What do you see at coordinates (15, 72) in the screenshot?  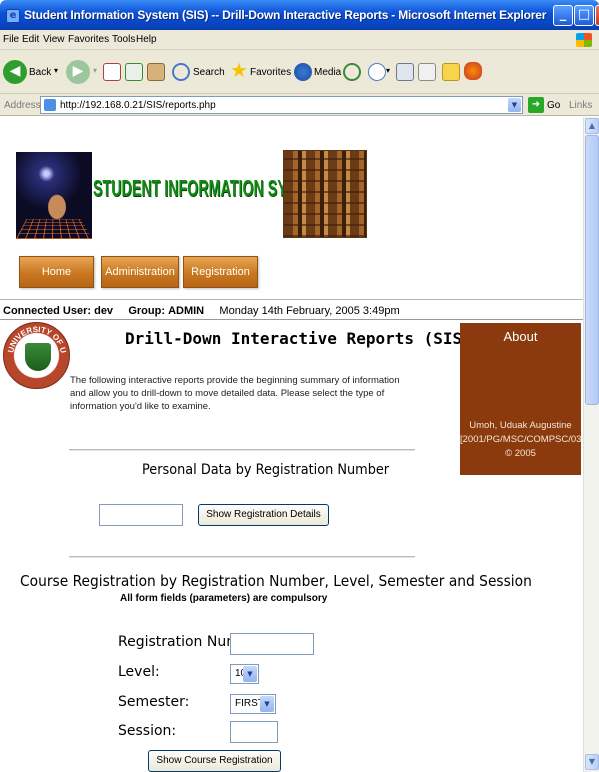 I see `back-arrow-icon: ◀` at bounding box center [15, 72].